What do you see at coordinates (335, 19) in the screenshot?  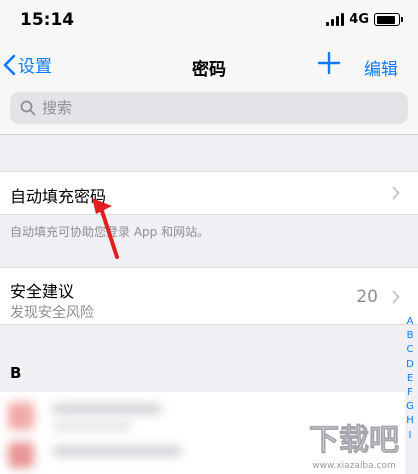 I see `signal-icon` at bounding box center [335, 19].